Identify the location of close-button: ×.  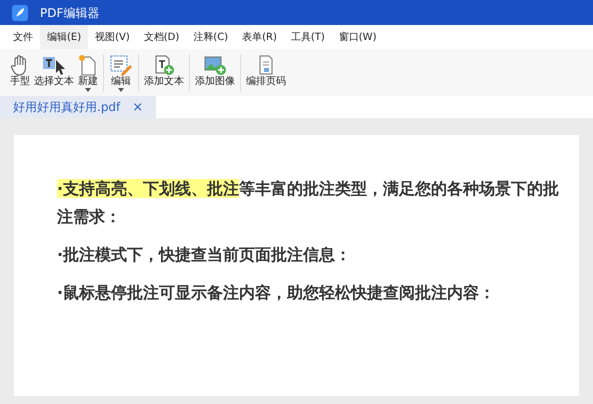
(138, 107).